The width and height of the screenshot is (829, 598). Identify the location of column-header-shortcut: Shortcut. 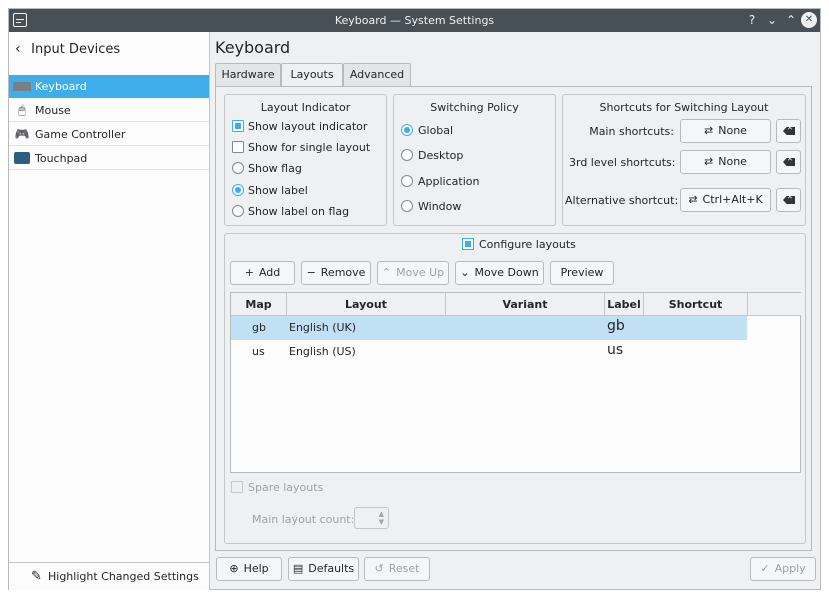
(696, 304).